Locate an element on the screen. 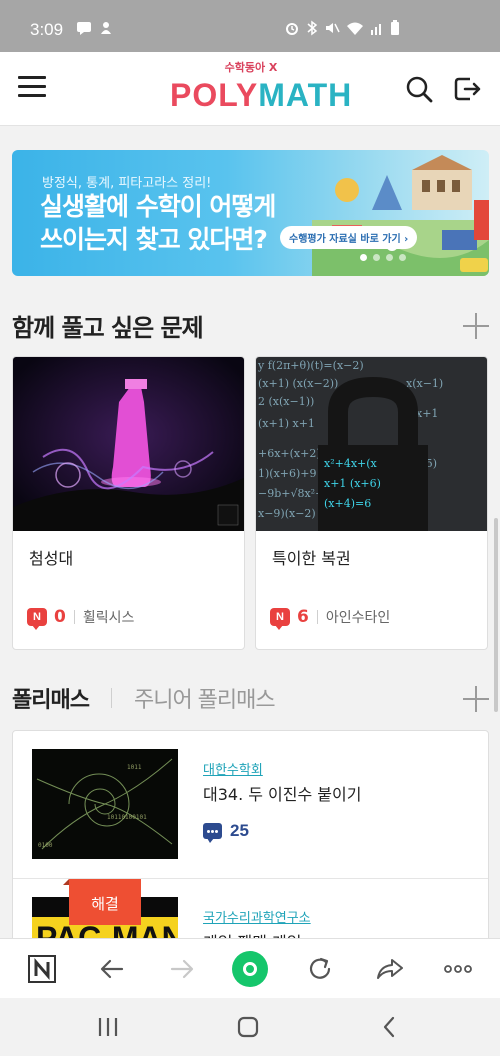 The height and width of the screenshot is (1056, 500). nav-back-icon is located at coordinates (390, 1027).